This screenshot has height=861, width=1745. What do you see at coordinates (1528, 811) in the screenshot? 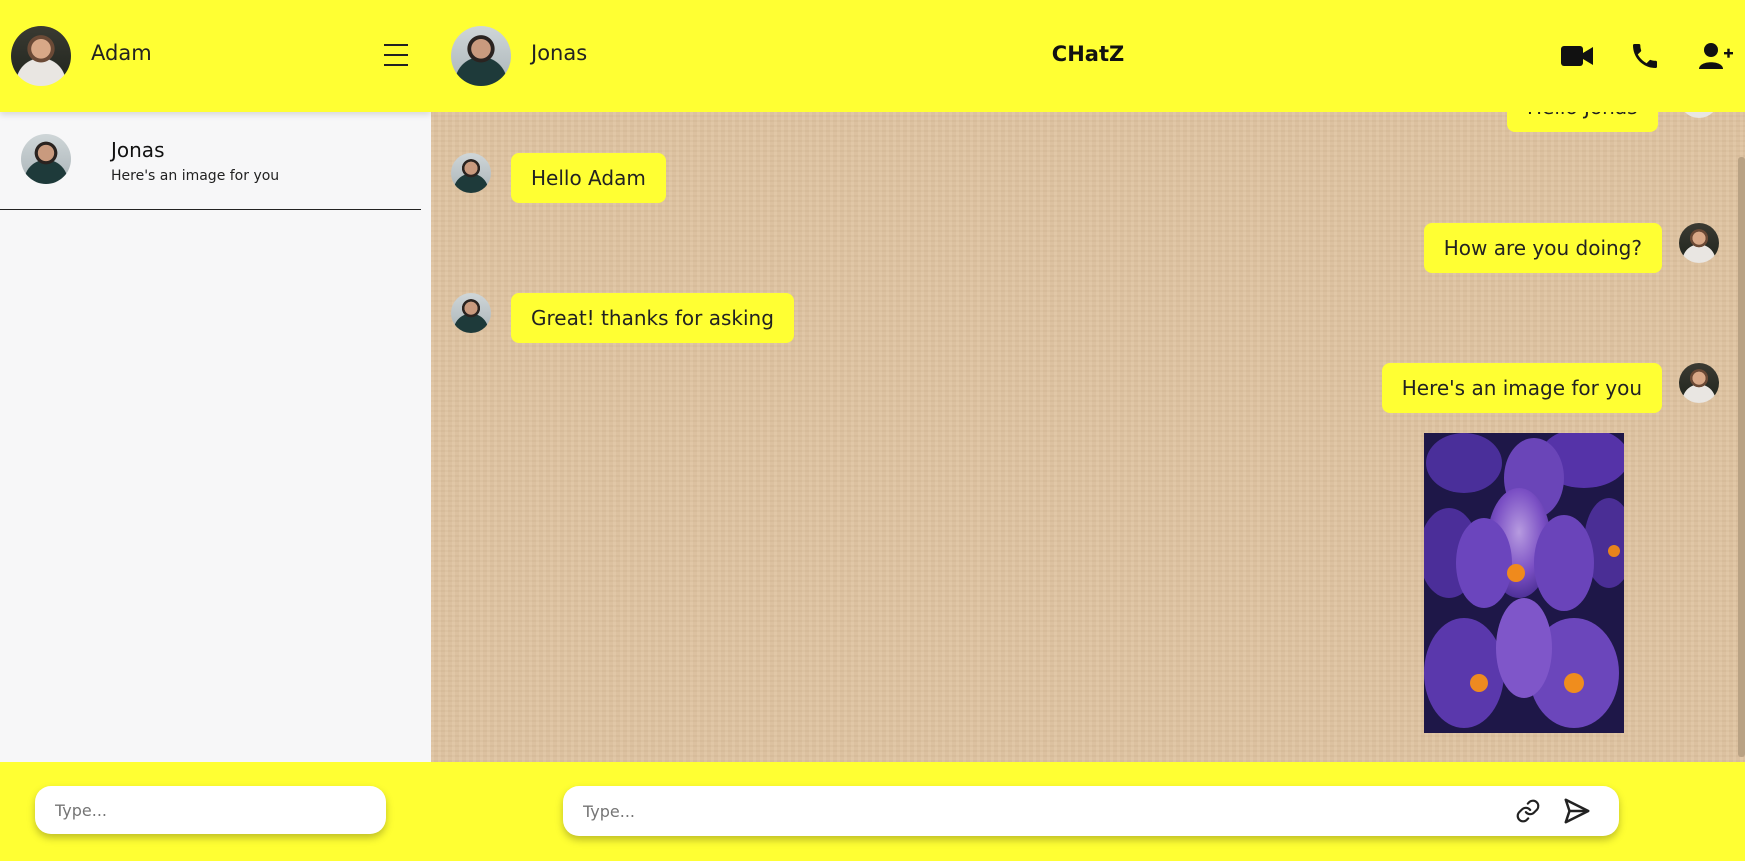
I see `link-icon` at bounding box center [1528, 811].